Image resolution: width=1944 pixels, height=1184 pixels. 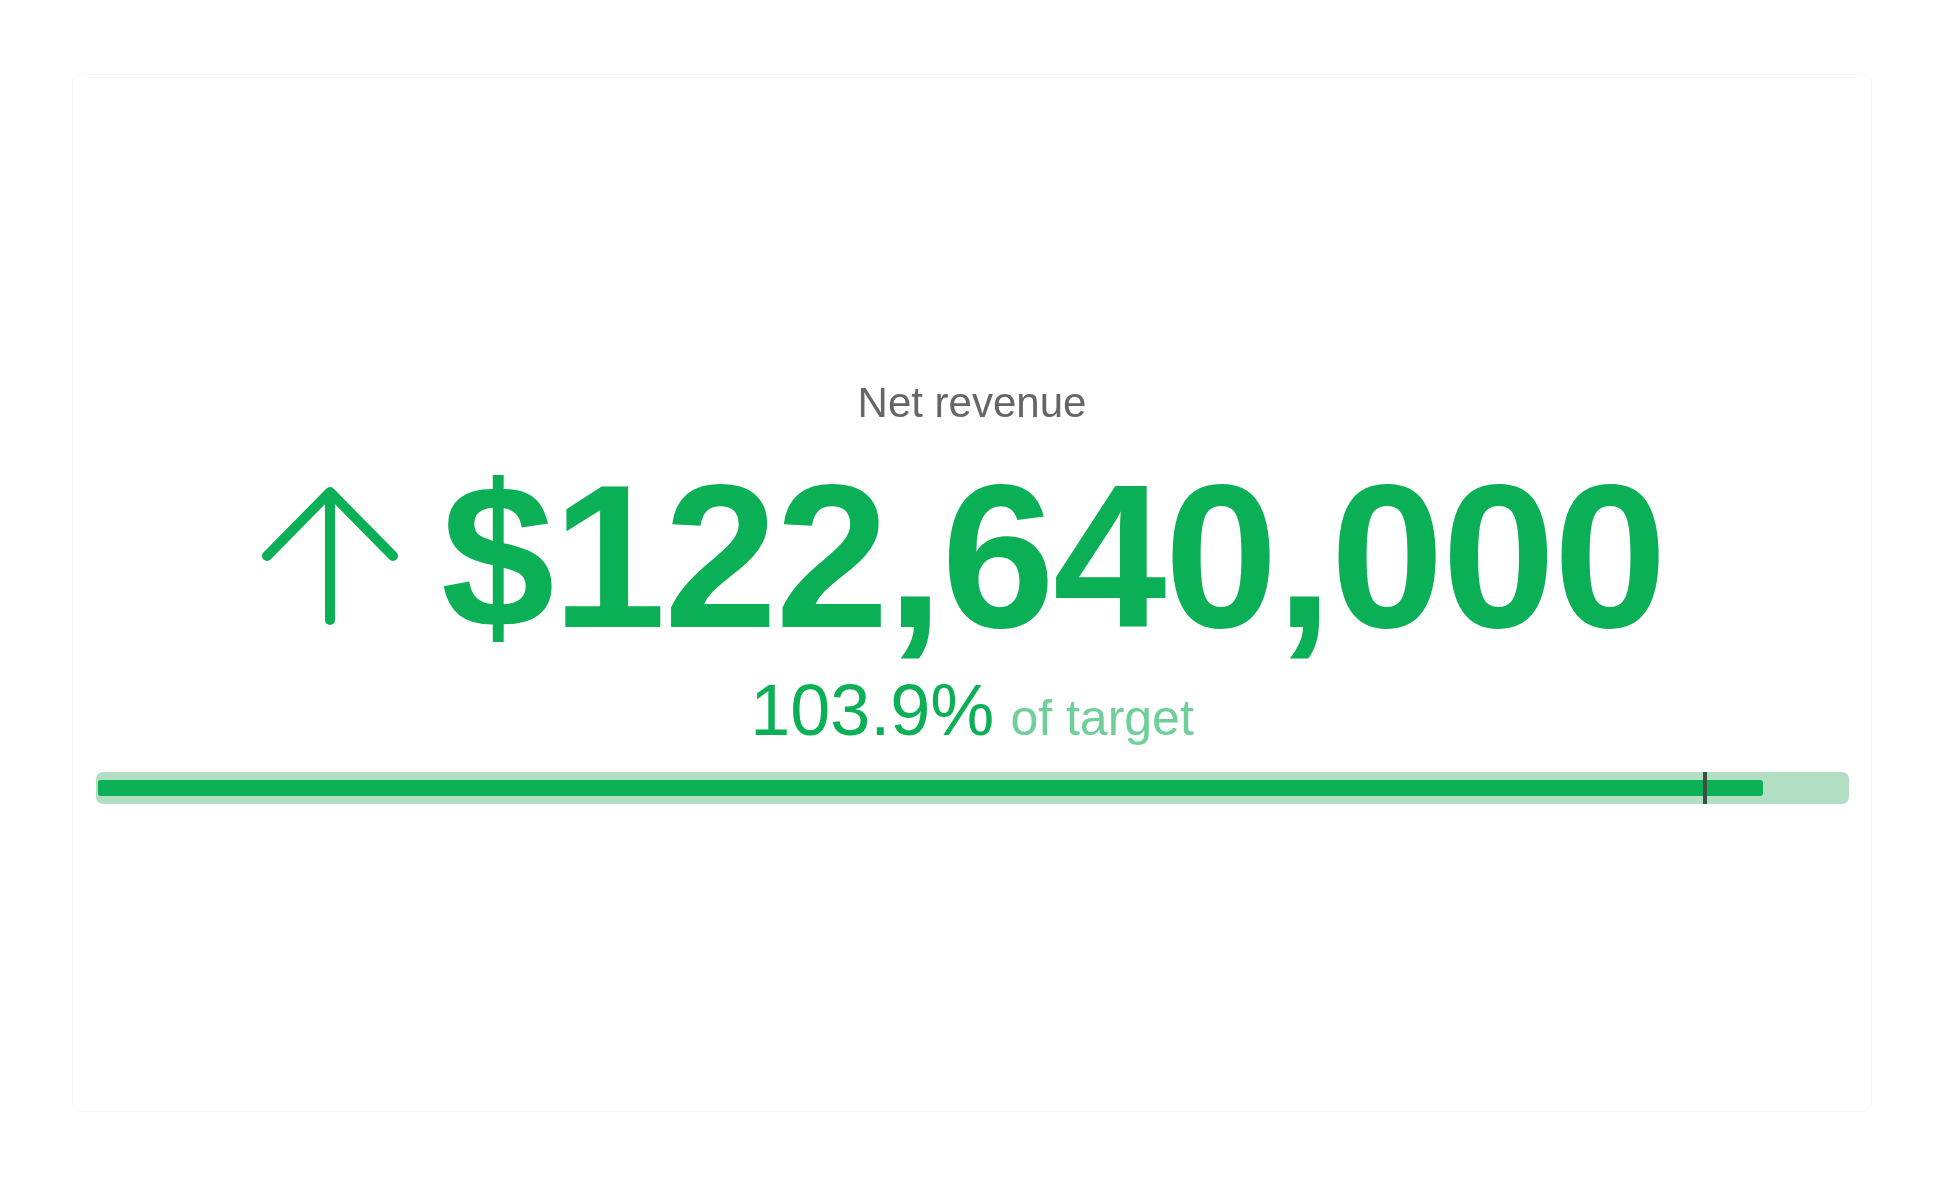 What do you see at coordinates (872, 710) in the screenshot?
I see `percent-value: 103.9%` at bounding box center [872, 710].